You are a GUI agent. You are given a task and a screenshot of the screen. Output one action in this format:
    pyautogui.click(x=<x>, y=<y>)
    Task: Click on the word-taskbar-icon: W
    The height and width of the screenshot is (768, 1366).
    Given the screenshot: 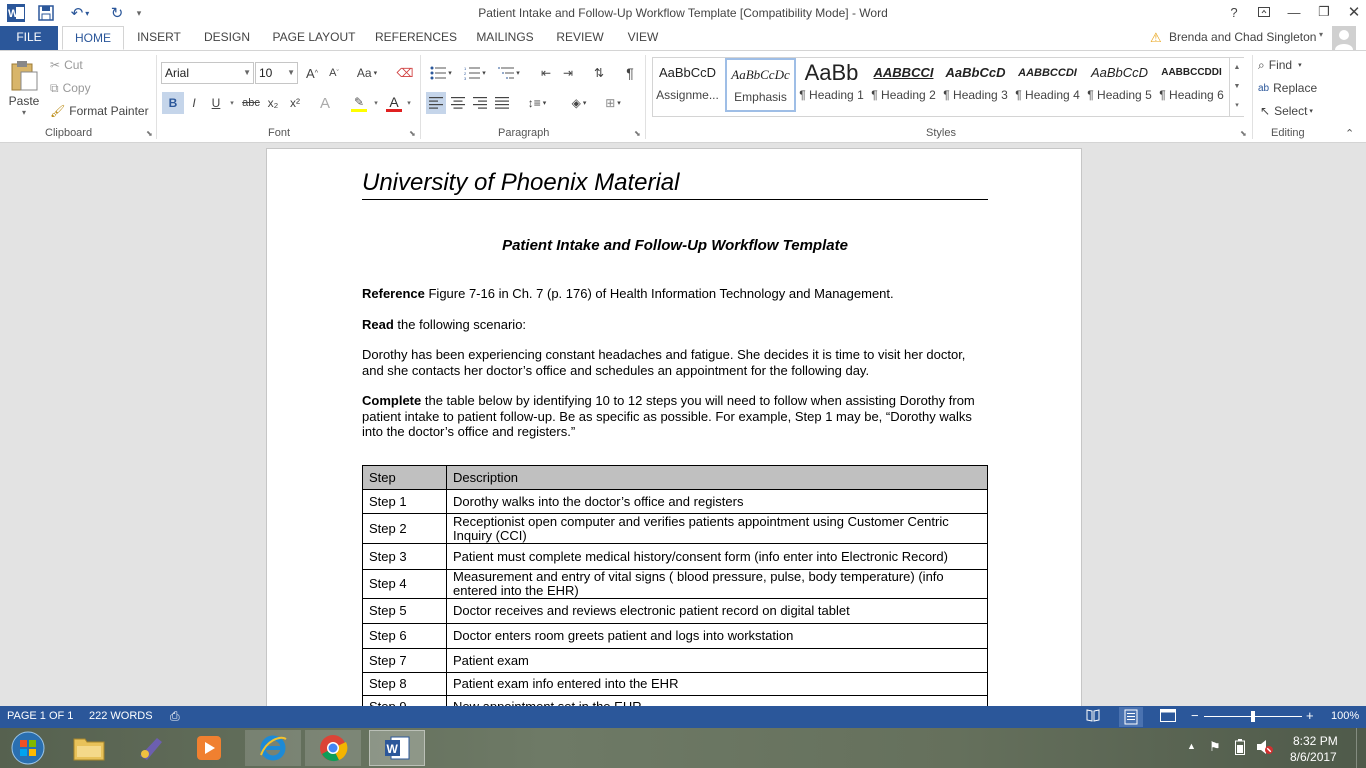 What is the action you would take?
    pyautogui.click(x=397, y=748)
    